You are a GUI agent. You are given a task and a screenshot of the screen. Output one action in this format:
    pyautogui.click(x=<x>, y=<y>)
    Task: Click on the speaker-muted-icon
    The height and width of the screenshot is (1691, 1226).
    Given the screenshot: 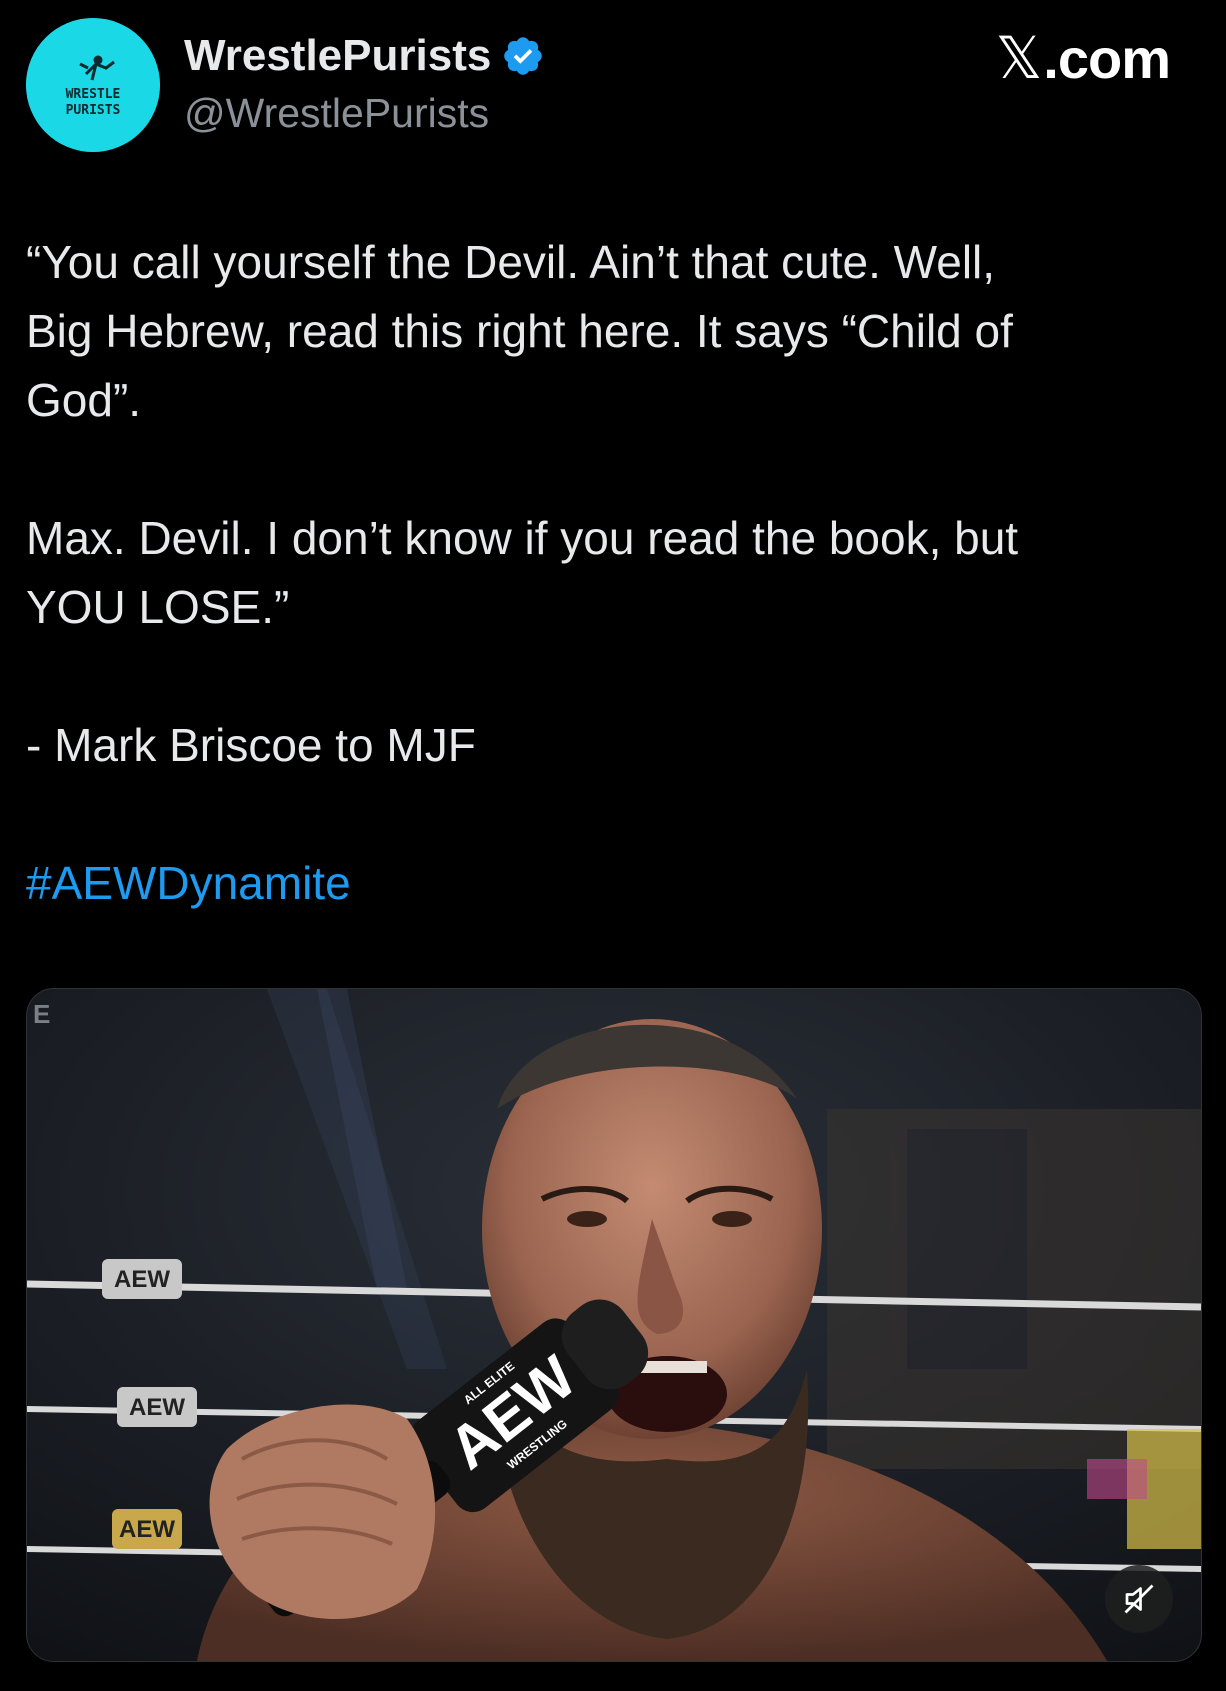 What is the action you would take?
    pyautogui.click(x=1139, y=1599)
    